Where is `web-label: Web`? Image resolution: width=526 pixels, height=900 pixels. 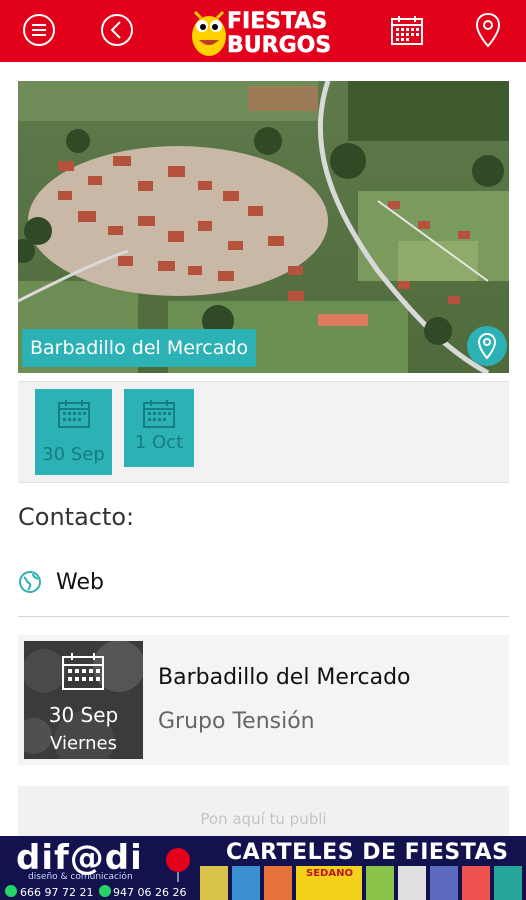 web-label: Web is located at coordinates (80, 582).